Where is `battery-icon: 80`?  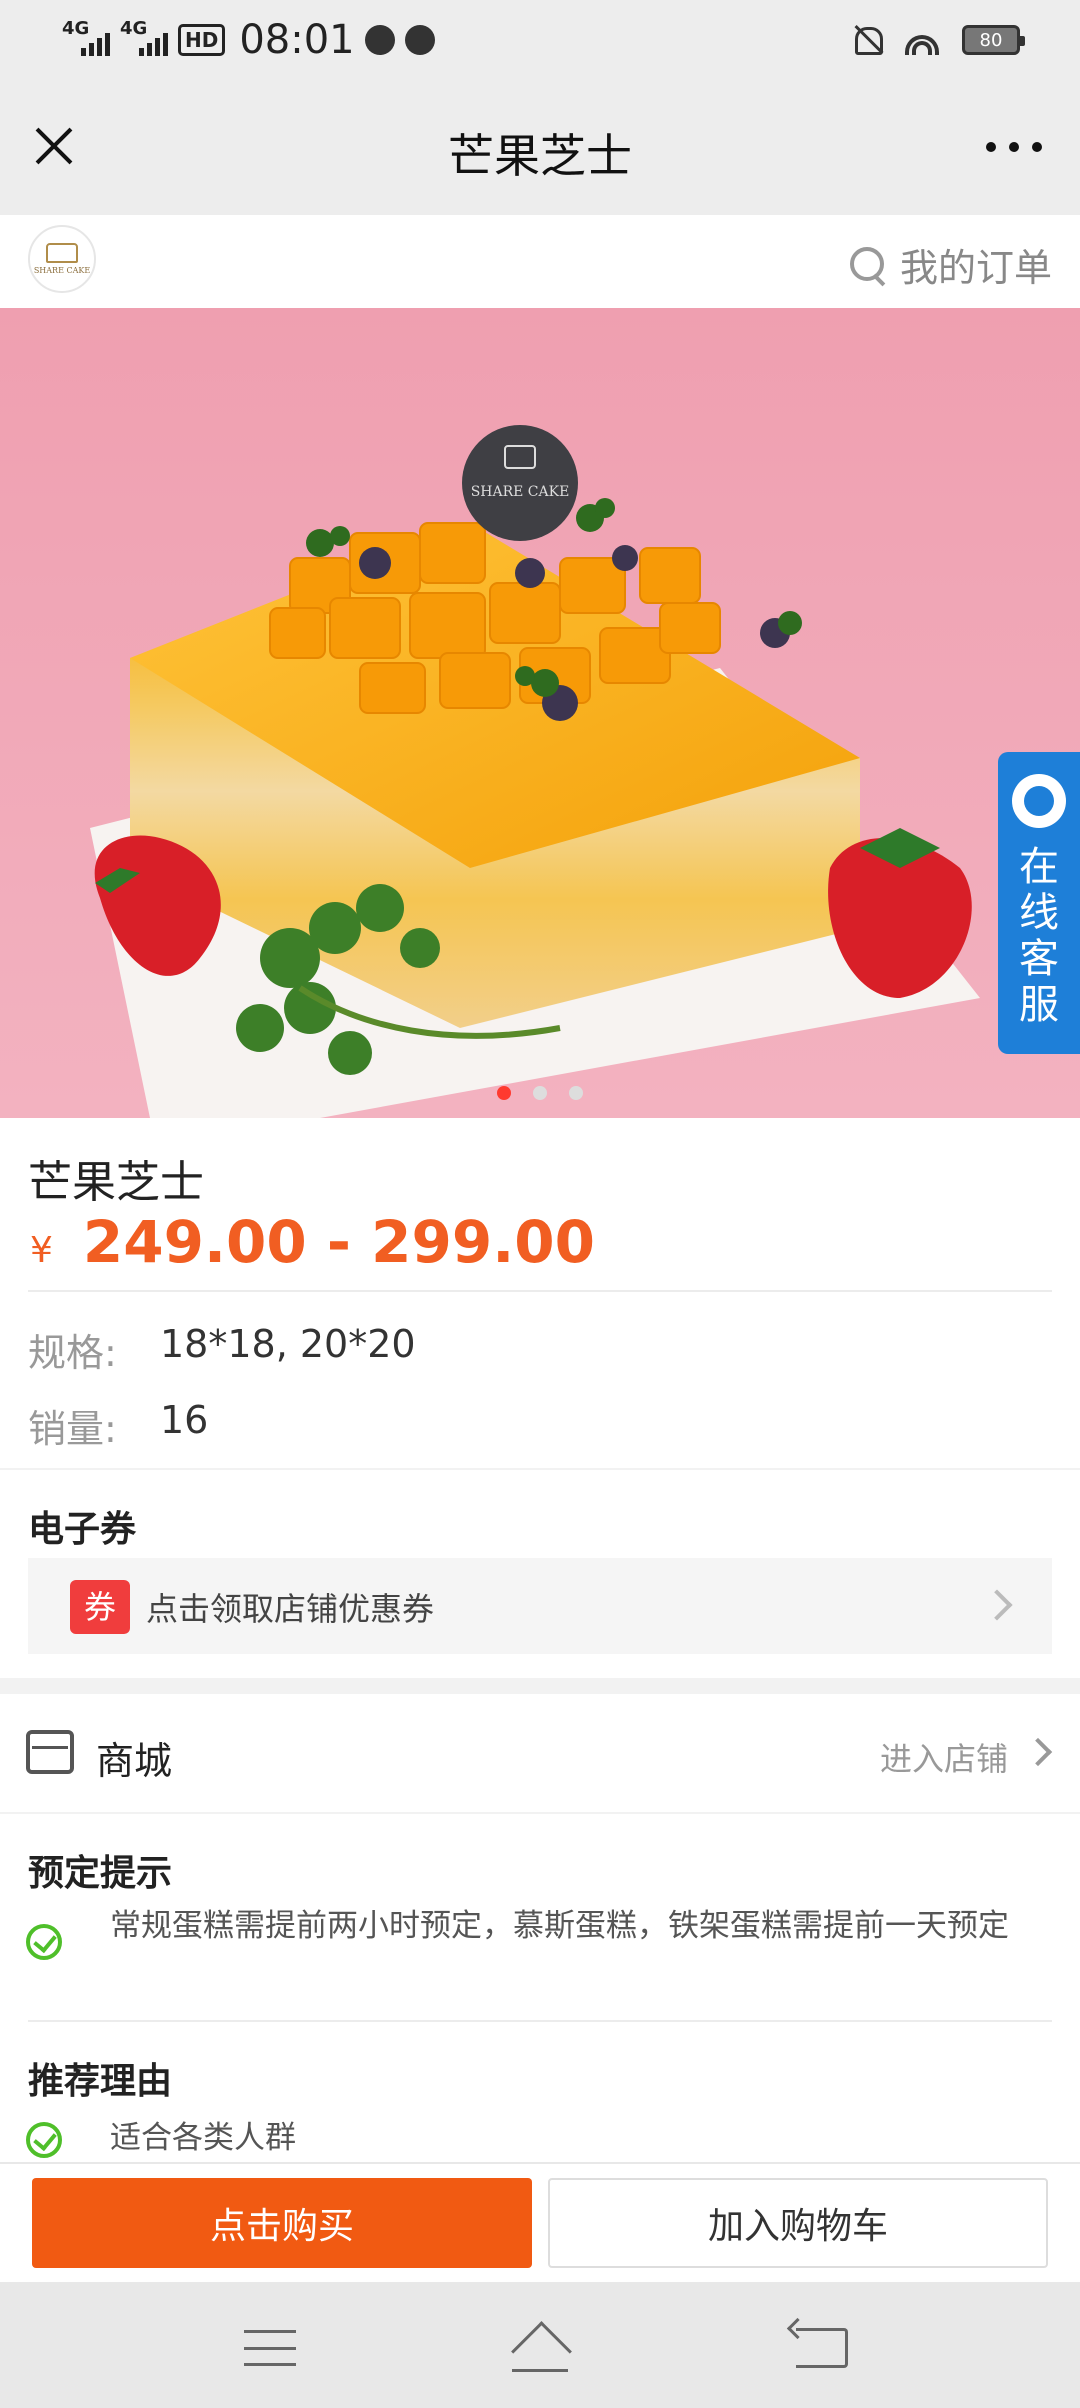
battery-icon: 80 is located at coordinates (993, 40).